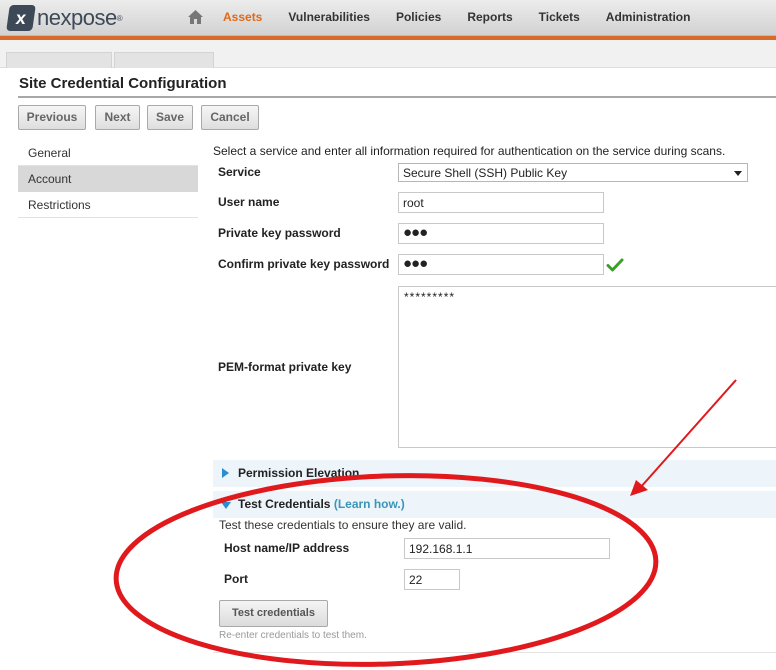  Describe the element at coordinates (117, 117) in the screenshot. I see `next-button: Next` at that location.